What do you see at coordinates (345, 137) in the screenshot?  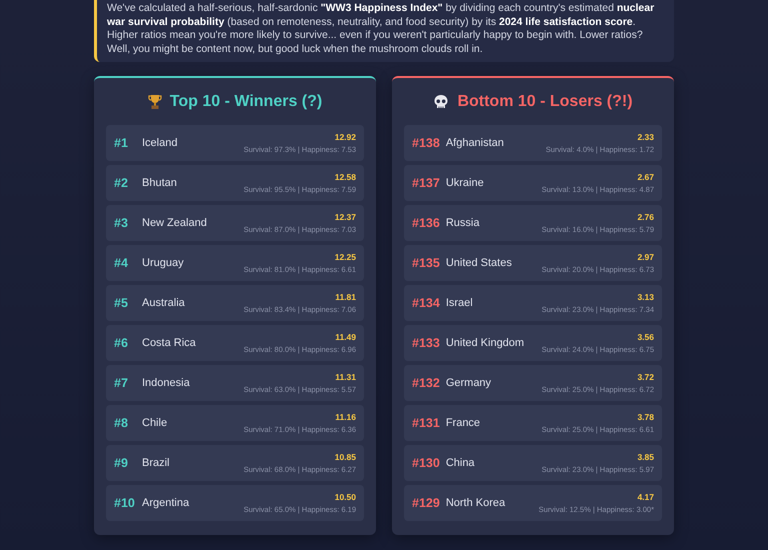 I see `ratio-value: 12.92` at bounding box center [345, 137].